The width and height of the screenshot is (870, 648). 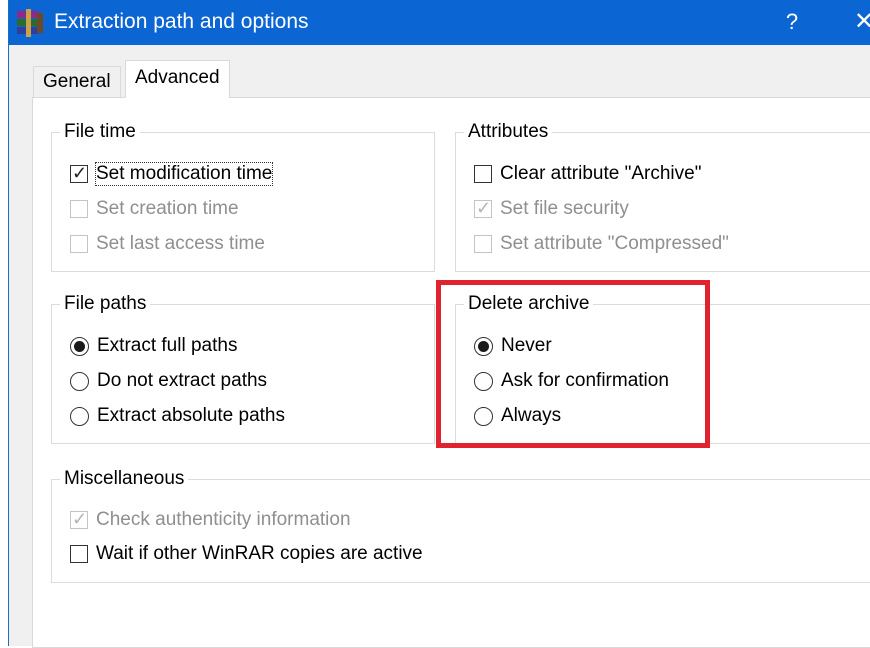 I want to click on checkbox-check-authenticity: ✓ Check authenticity information, so click(x=210, y=520).